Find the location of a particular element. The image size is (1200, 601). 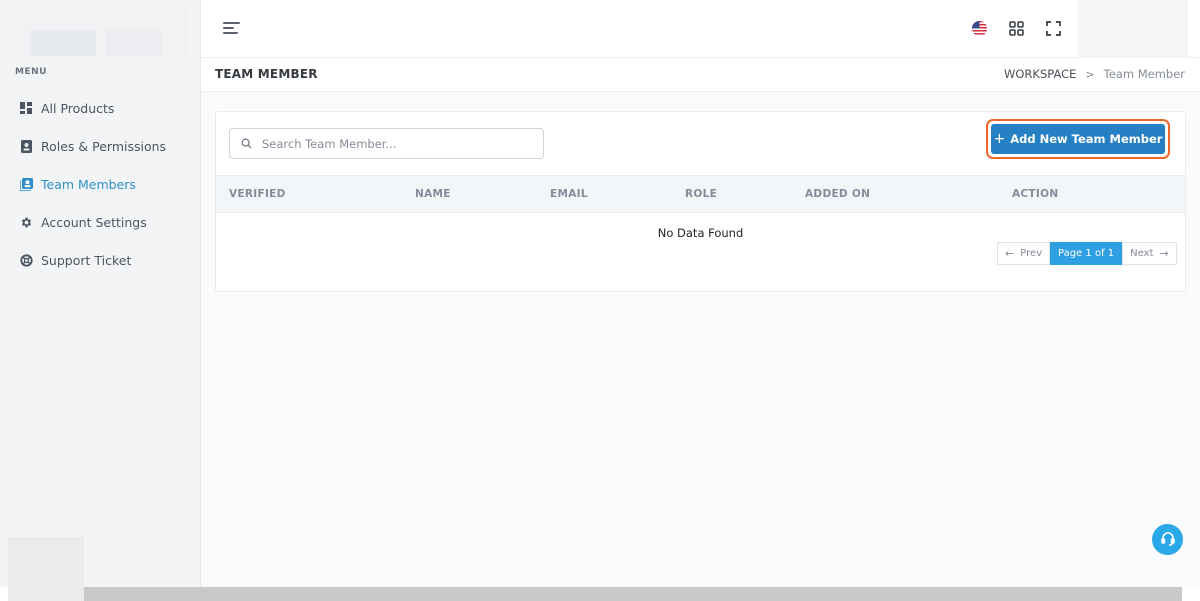

arrow-right-icon: → is located at coordinates (1164, 253).